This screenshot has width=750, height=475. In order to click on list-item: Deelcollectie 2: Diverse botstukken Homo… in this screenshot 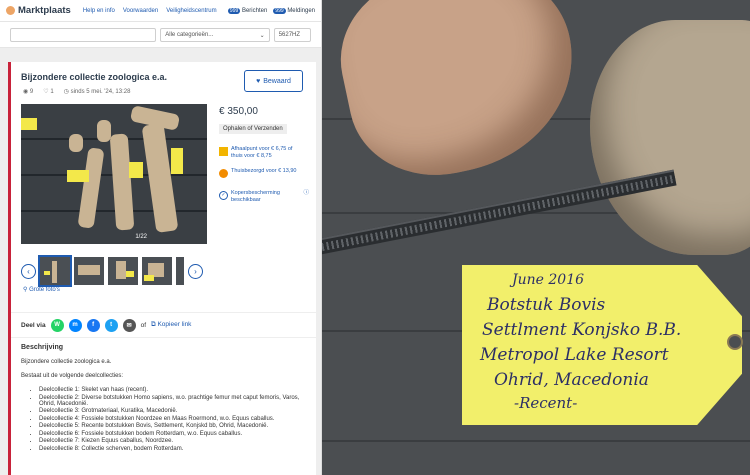, I will do `click(175, 401)`.